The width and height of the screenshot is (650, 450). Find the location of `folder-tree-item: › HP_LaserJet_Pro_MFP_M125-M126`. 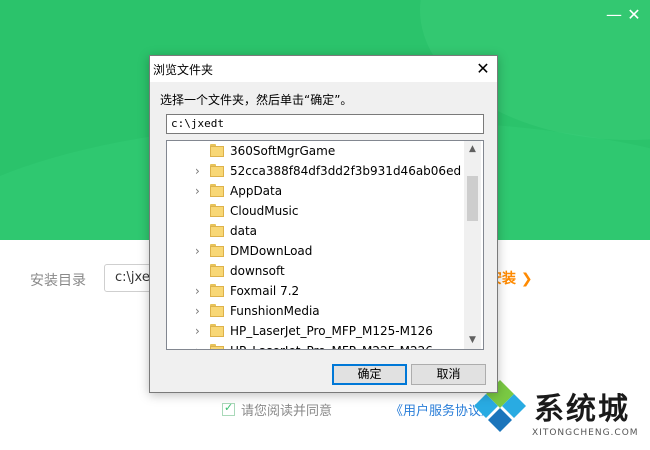

folder-tree-item: › HP_LaserJet_Pro_MFP_M125-M126 is located at coordinates (315, 331).